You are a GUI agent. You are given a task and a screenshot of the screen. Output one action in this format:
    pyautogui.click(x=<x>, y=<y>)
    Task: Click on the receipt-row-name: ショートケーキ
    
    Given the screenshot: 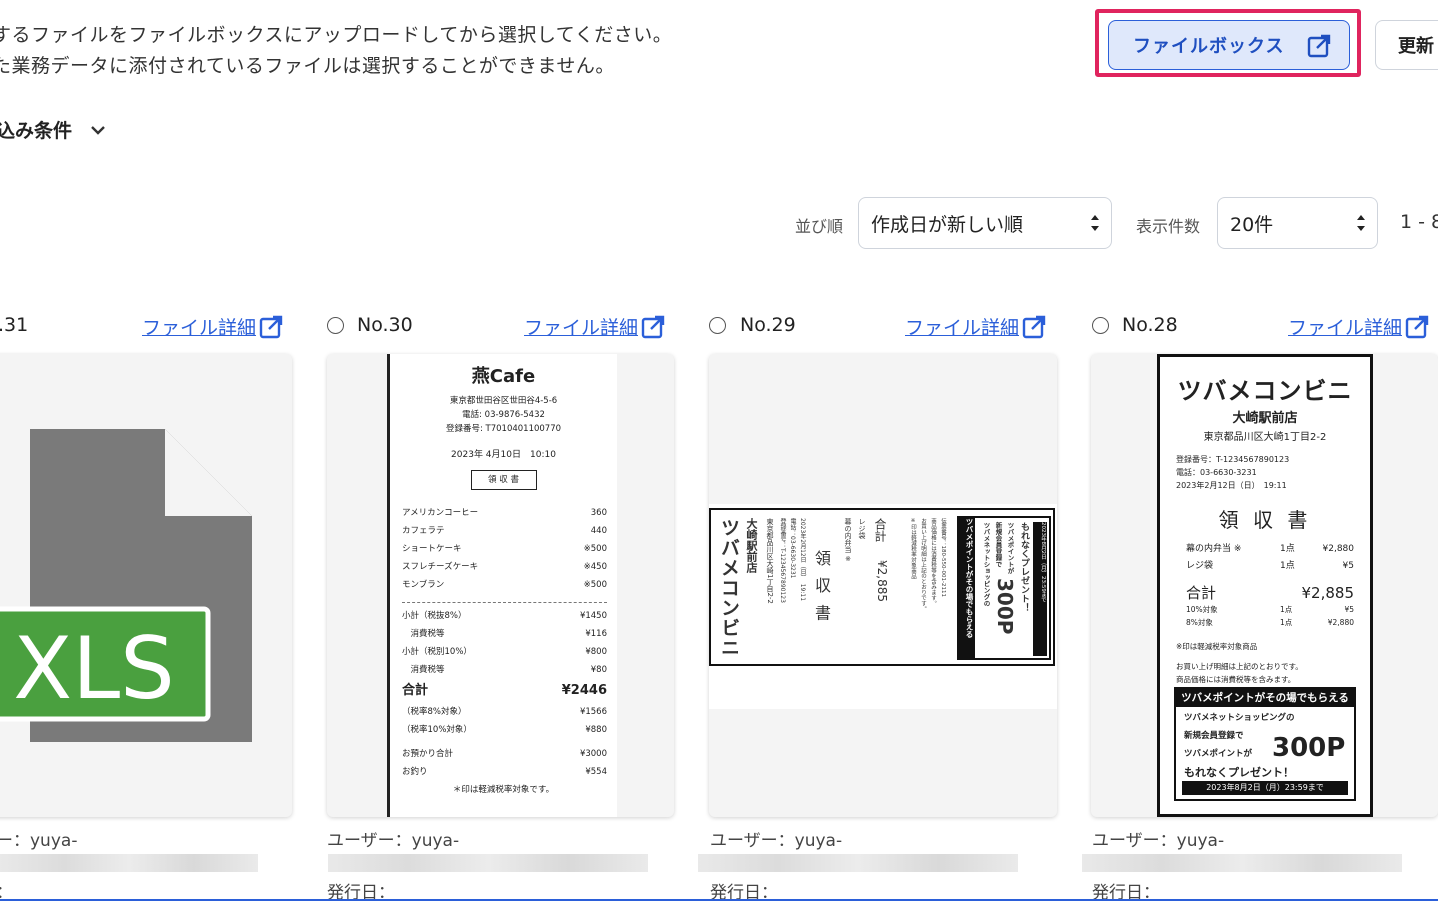 What is the action you would take?
    pyautogui.click(x=432, y=549)
    